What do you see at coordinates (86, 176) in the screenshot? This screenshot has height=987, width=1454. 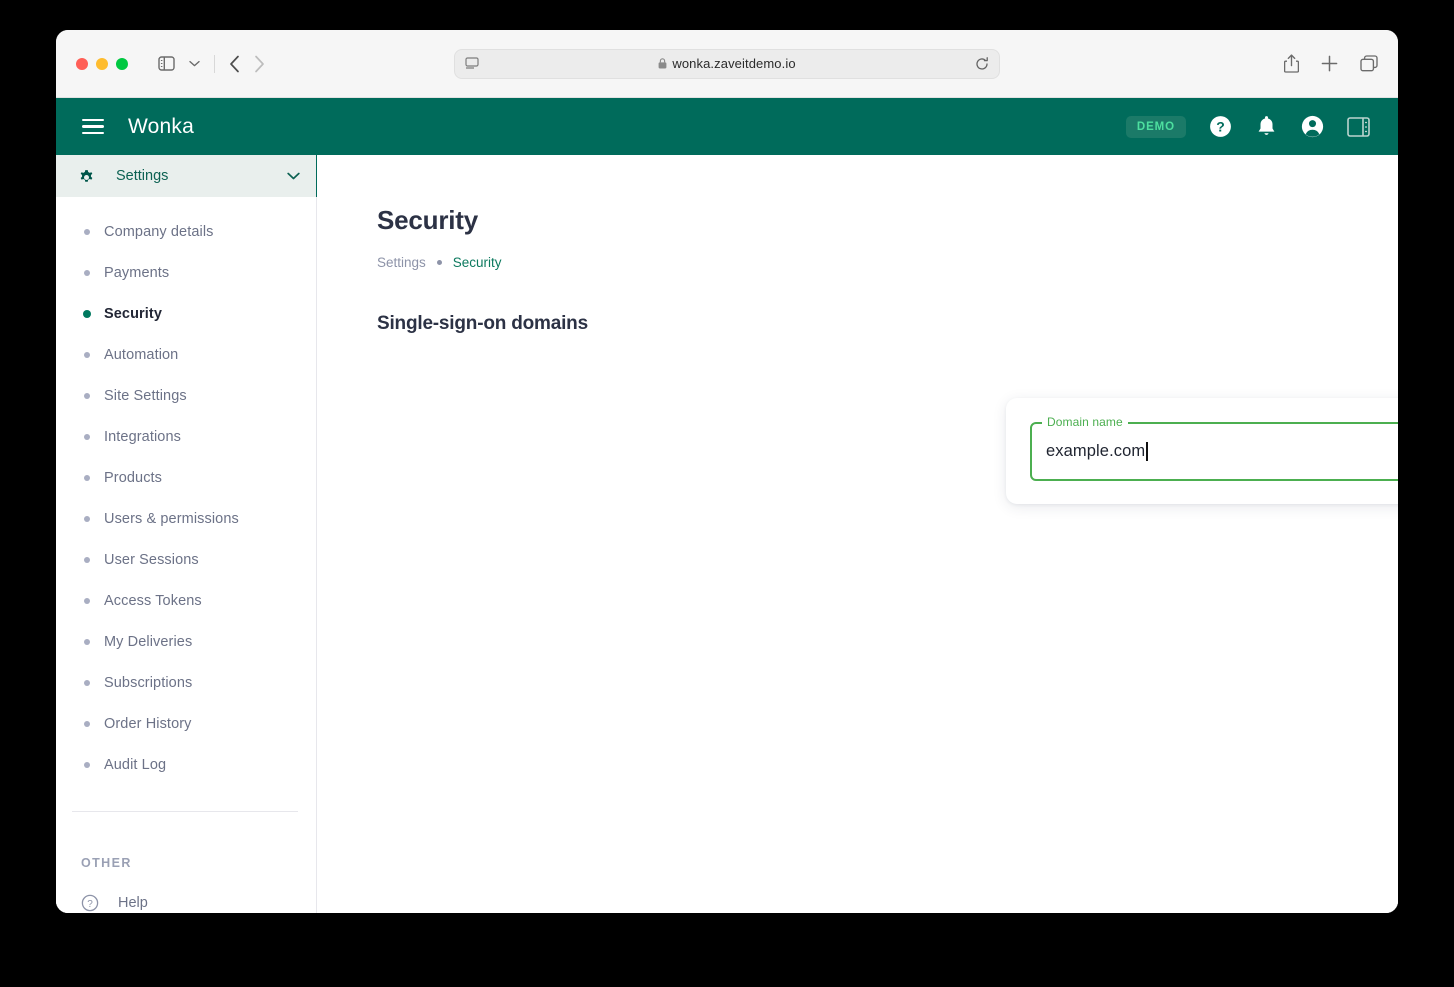 I see `gear-icon` at bounding box center [86, 176].